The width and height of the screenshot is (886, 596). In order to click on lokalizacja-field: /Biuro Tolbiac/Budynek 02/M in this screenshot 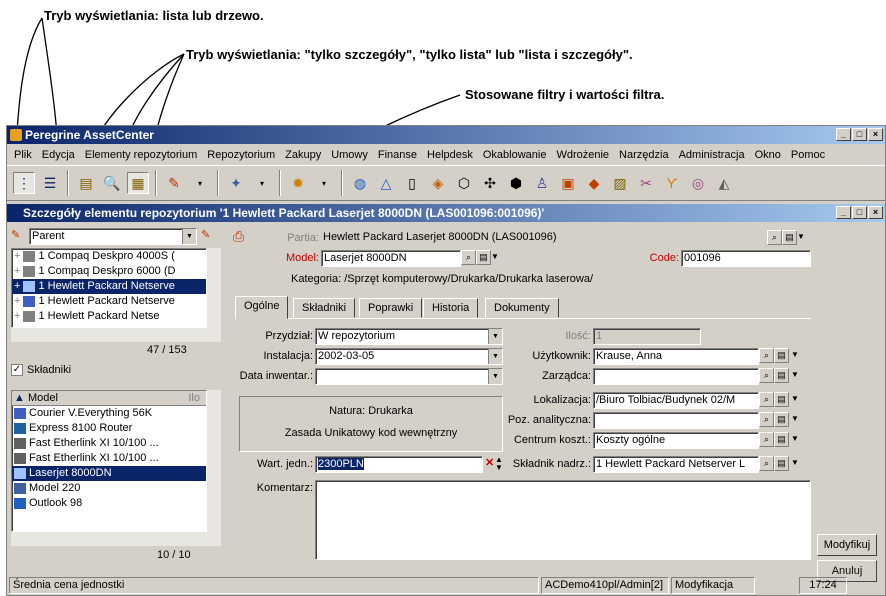, I will do `click(676, 400)`.